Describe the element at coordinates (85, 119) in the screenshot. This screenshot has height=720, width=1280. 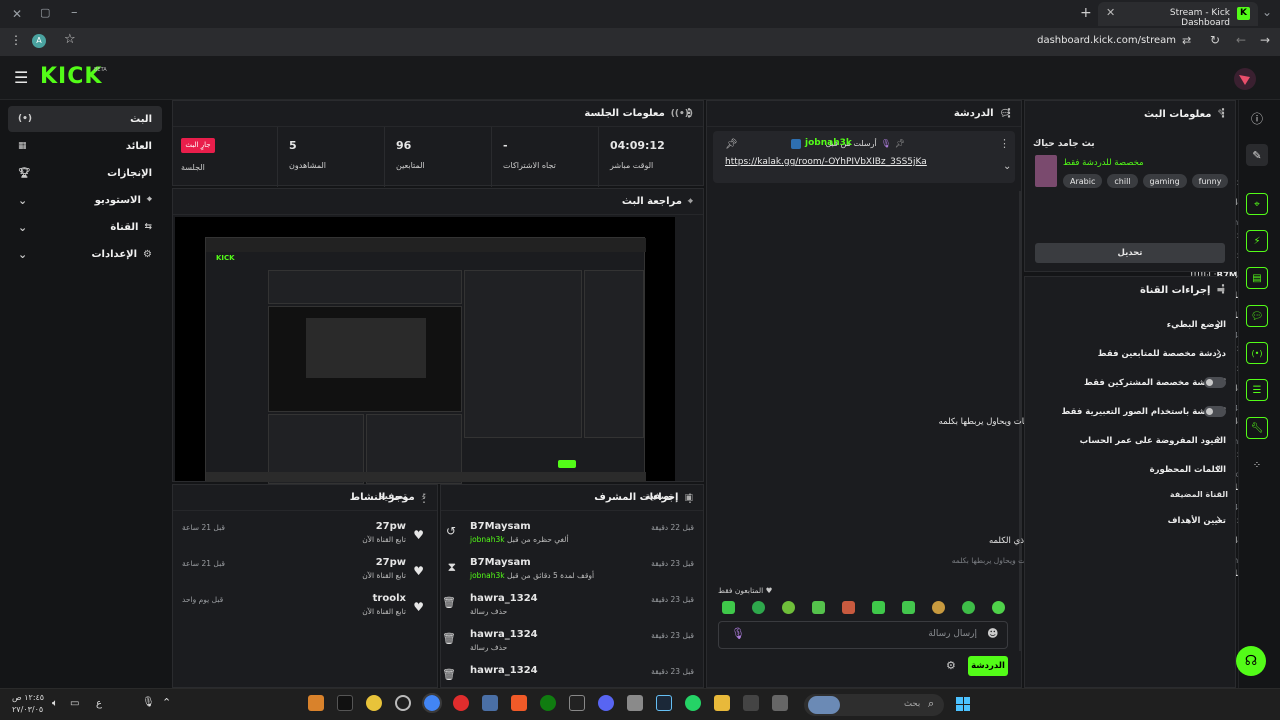
I see `sidebar-item-stream: البث (•)` at that location.